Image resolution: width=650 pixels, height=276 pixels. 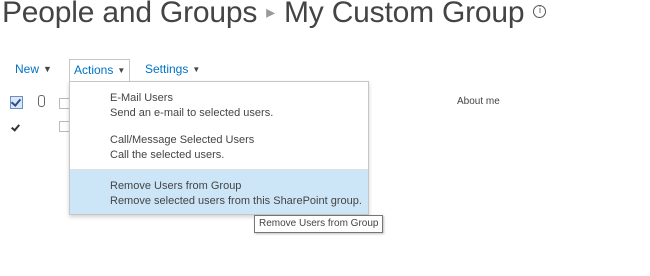 What do you see at coordinates (540, 11) in the screenshot?
I see `info-circle-icon: i` at bounding box center [540, 11].